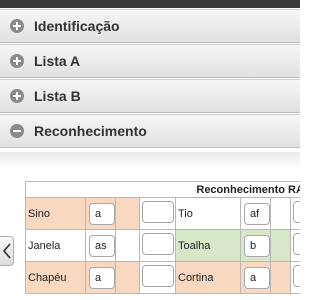 The width and height of the screenshot is (320, 300). I want to click on answer-letter-field: as, so click(102, 245).